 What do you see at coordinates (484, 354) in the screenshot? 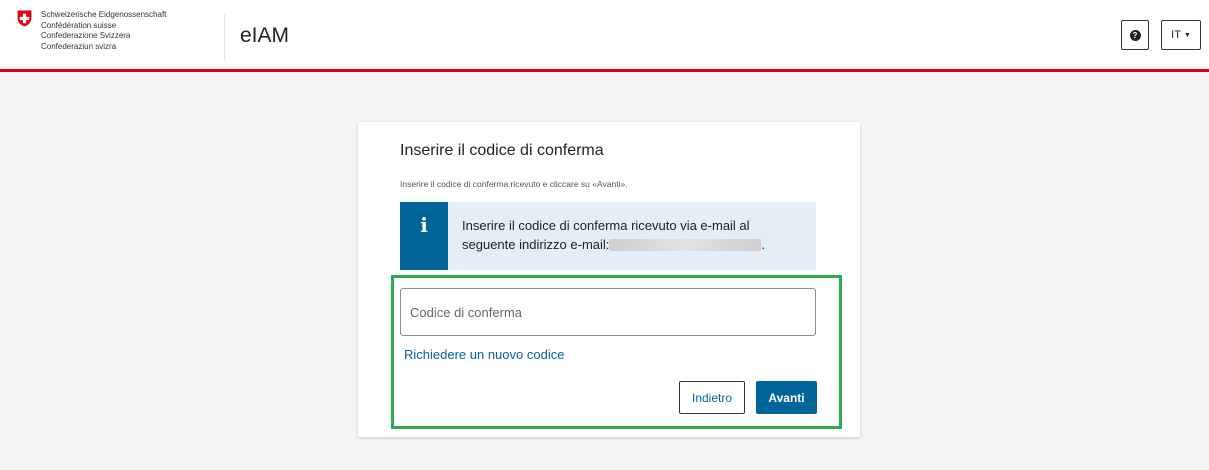
I see `request-new-code-link: Richiedere un nuovo codice` at bounding box center [484, 354].